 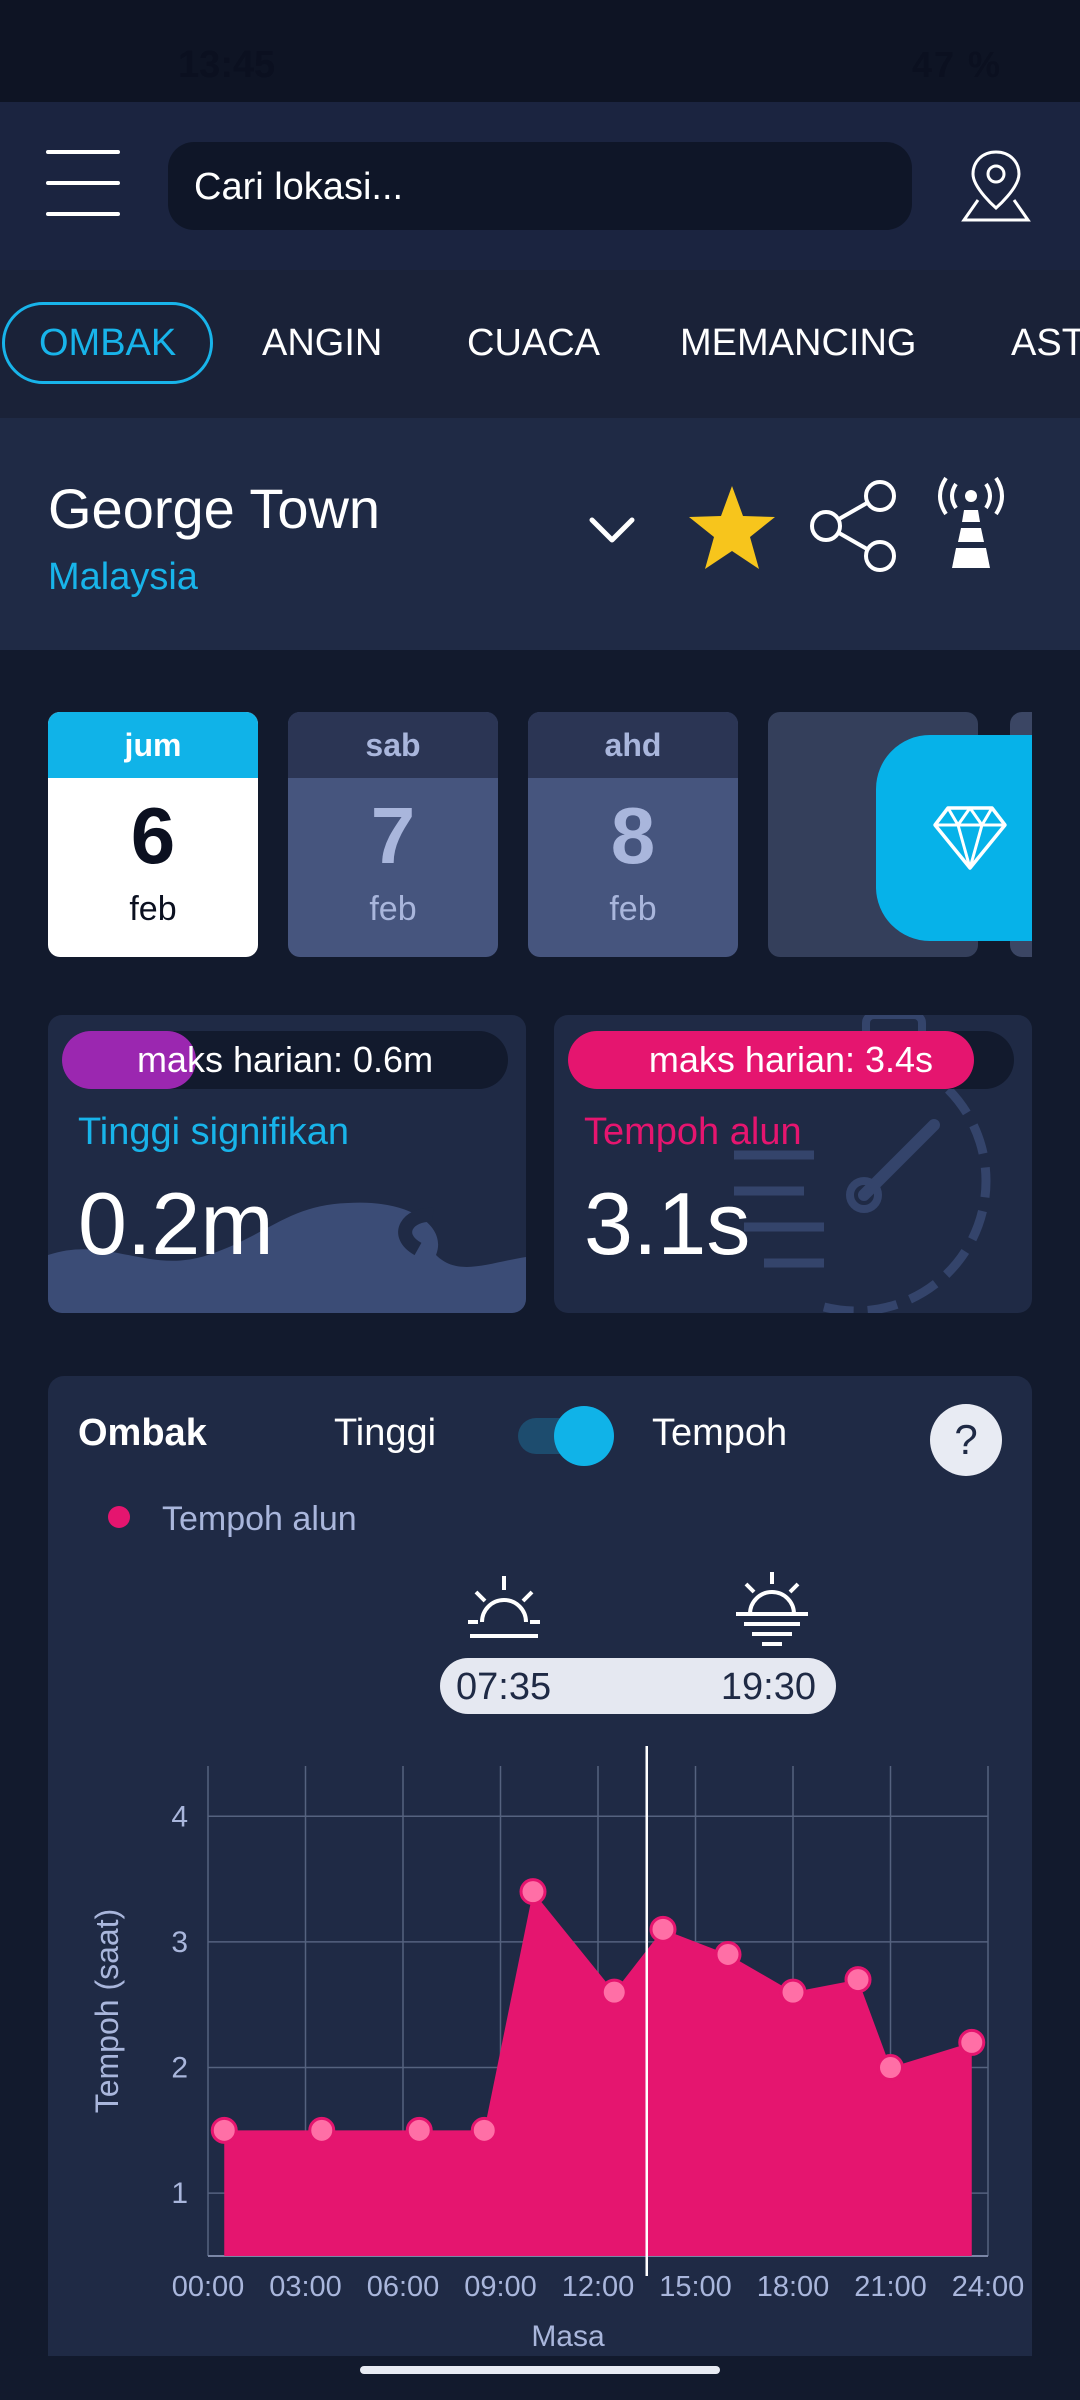 What do you see at coordinates (214, 1132) in the screenshot?
I see `wave-height-label: Tinggi signifikan` at bounding box center [214, 1132].